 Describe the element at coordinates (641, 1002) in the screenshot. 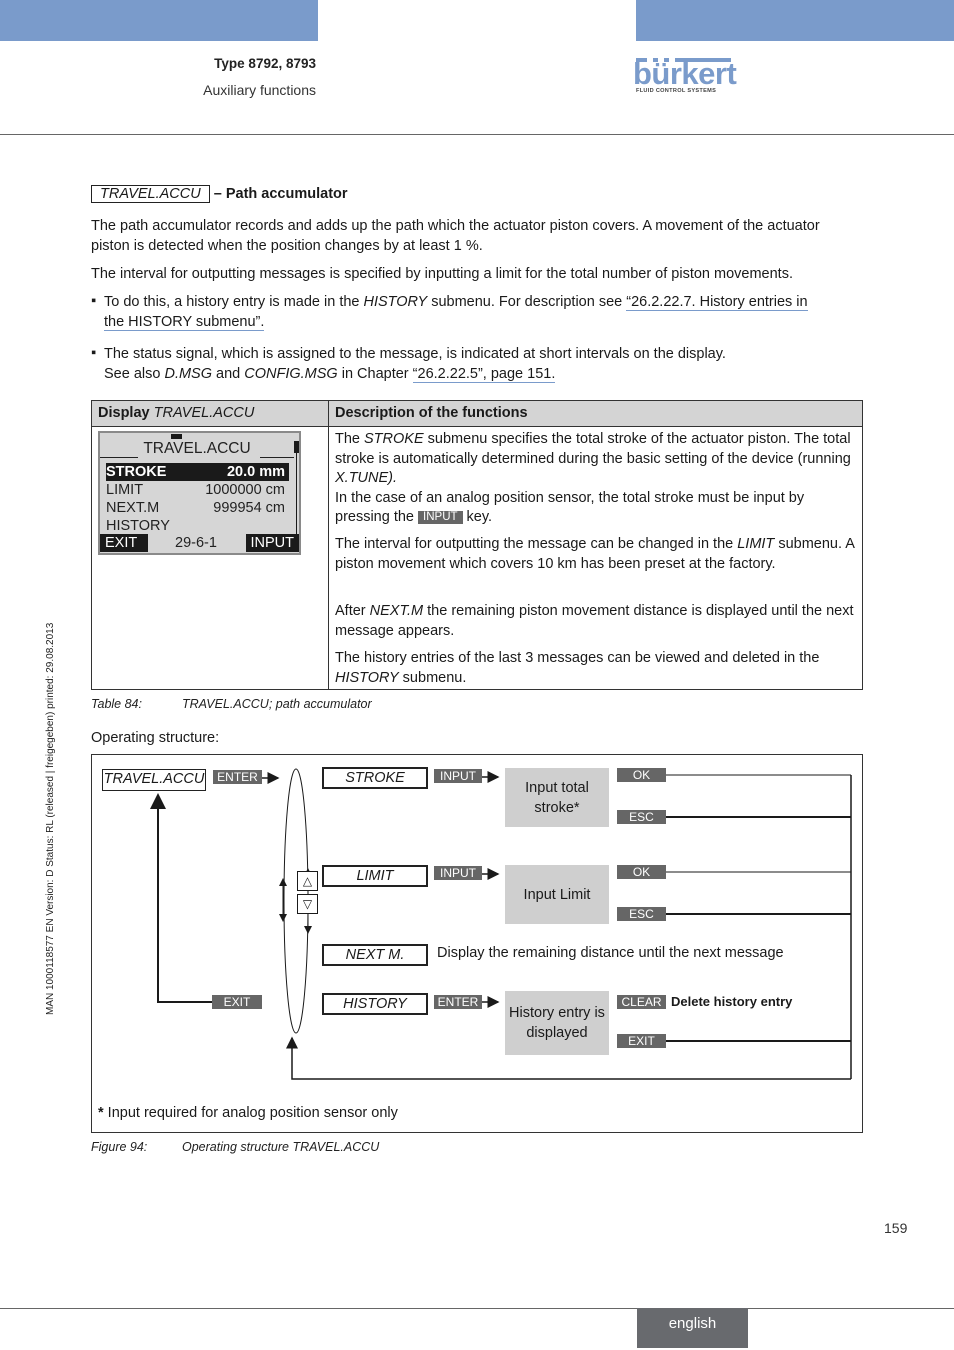

I see `key-clear: CLEAR` at that location.